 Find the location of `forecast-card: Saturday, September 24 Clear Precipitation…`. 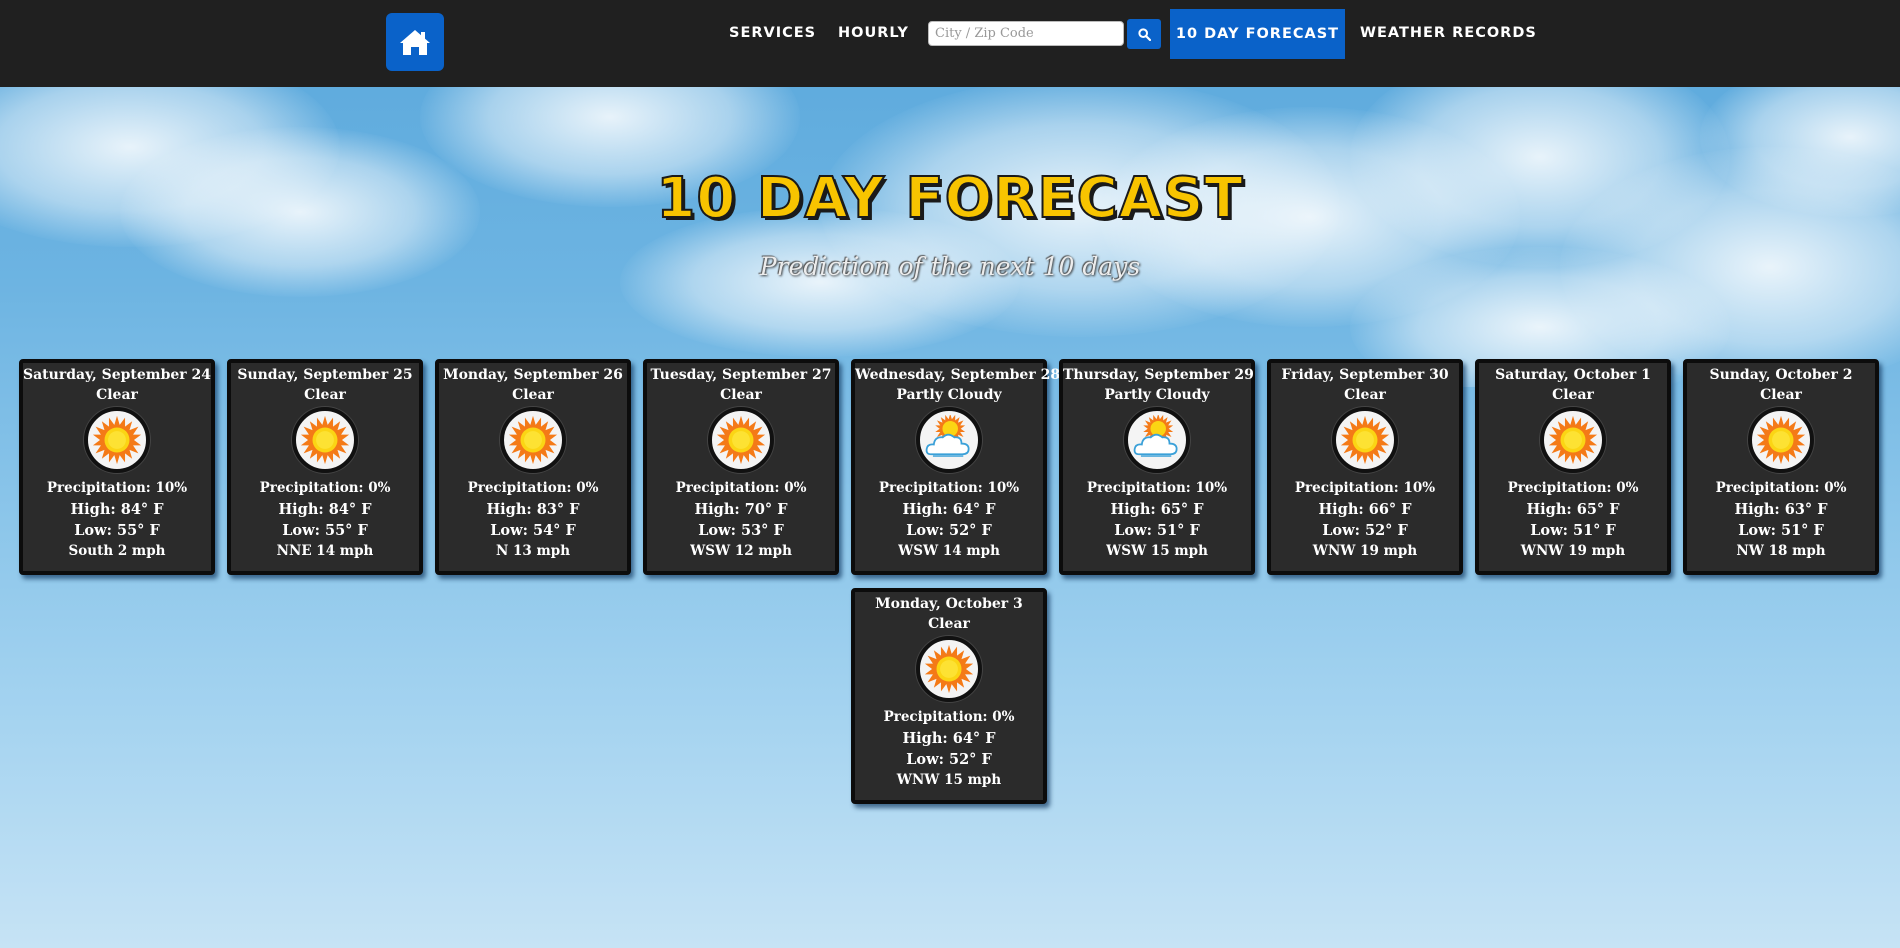

forecast-card: Saturday, September 24 Clear Precipitation… is located at coordinates (117, 467).